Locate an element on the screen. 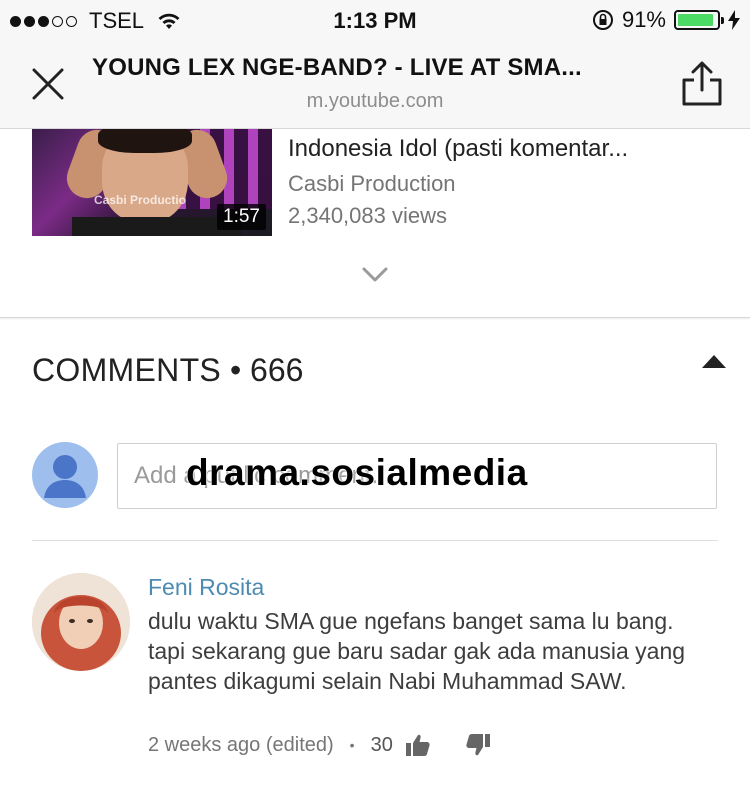 The image size is (750, 786). comments-header: COMMENTS • 666 is located at coordinates (167, 370).